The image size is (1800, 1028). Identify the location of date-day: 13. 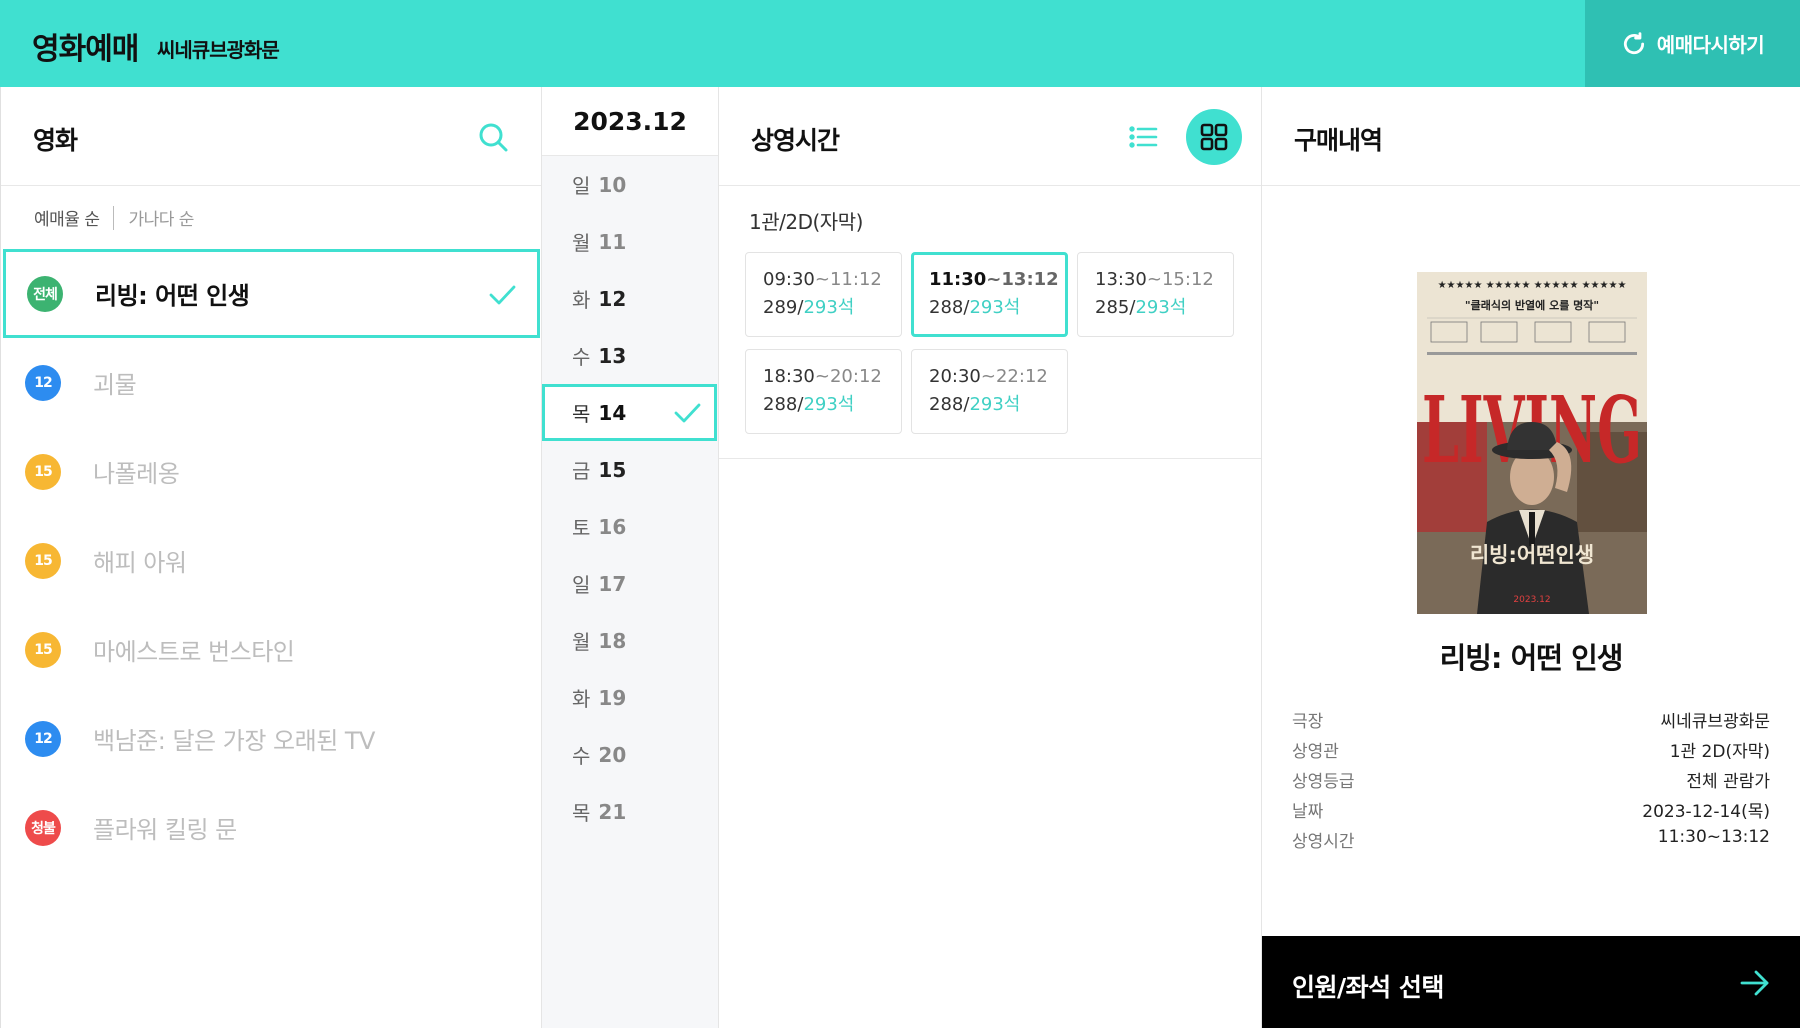
(612, 355).